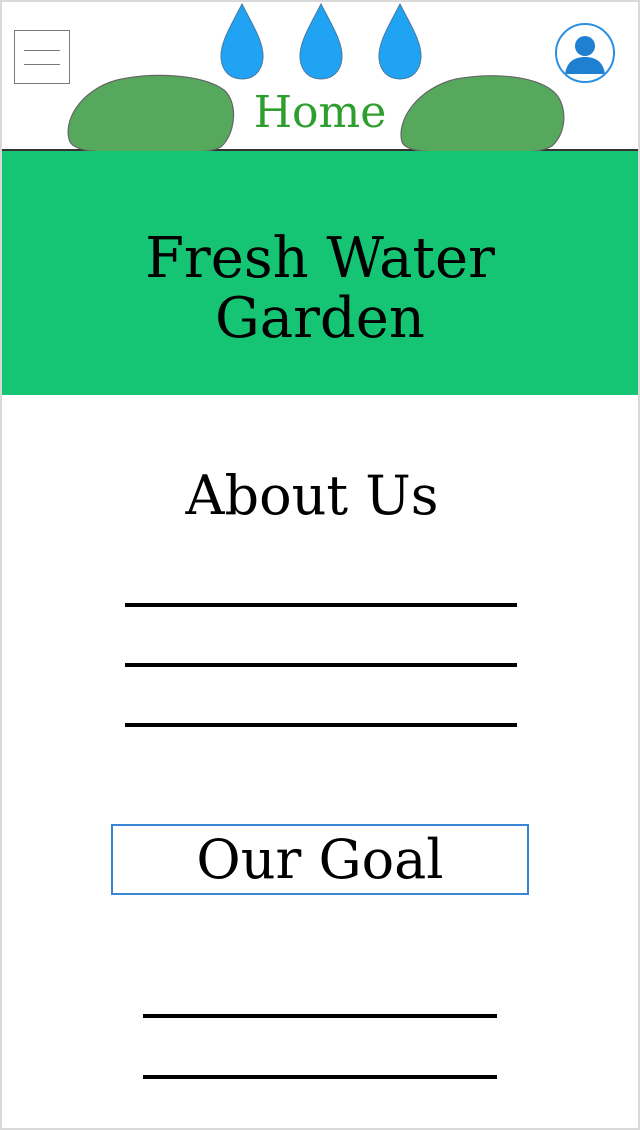 The height and width of the screenshot is (1130, 640). What do you see at coordinates (320, 258) in the screenshot?
I see `site-title-line-1: Fresh Water` at bounding box center [320, 258].